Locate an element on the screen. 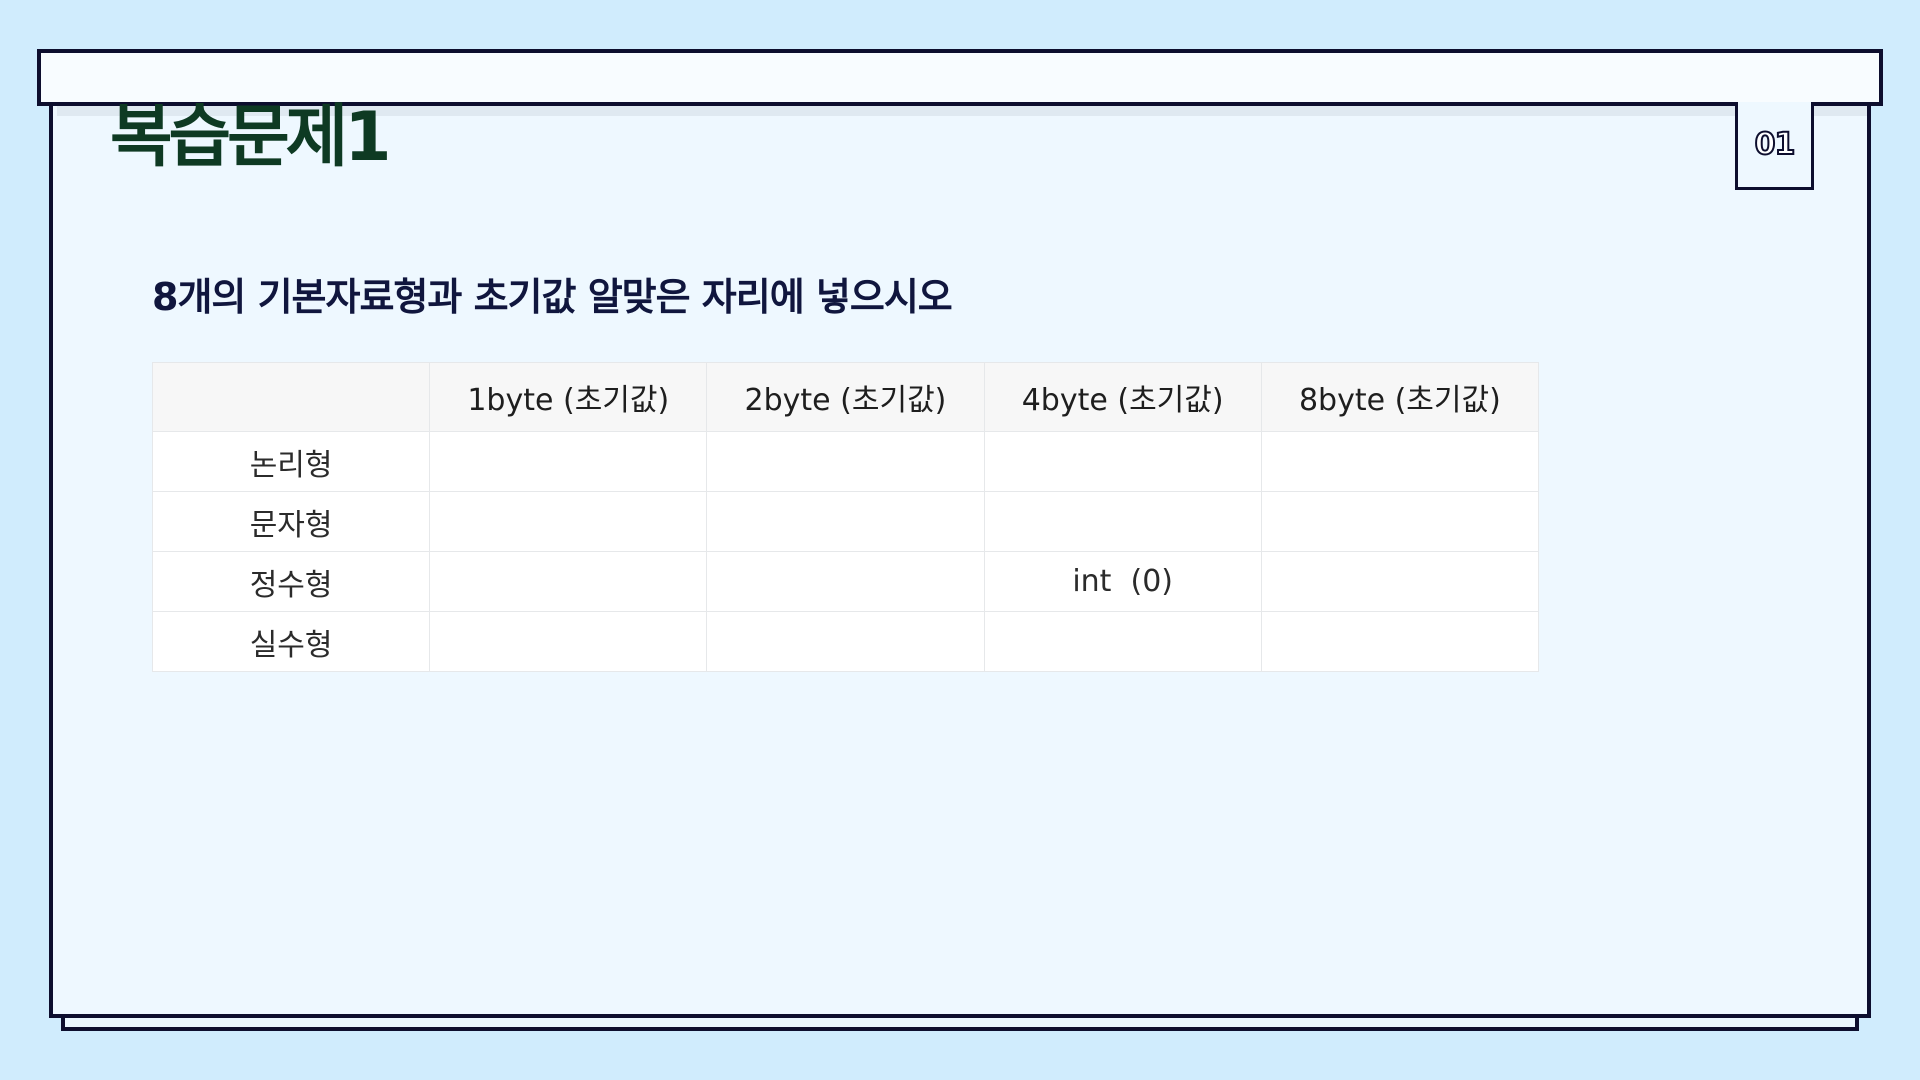  header-cell: 2byte (초기값) is located at coordinates (845, 397).